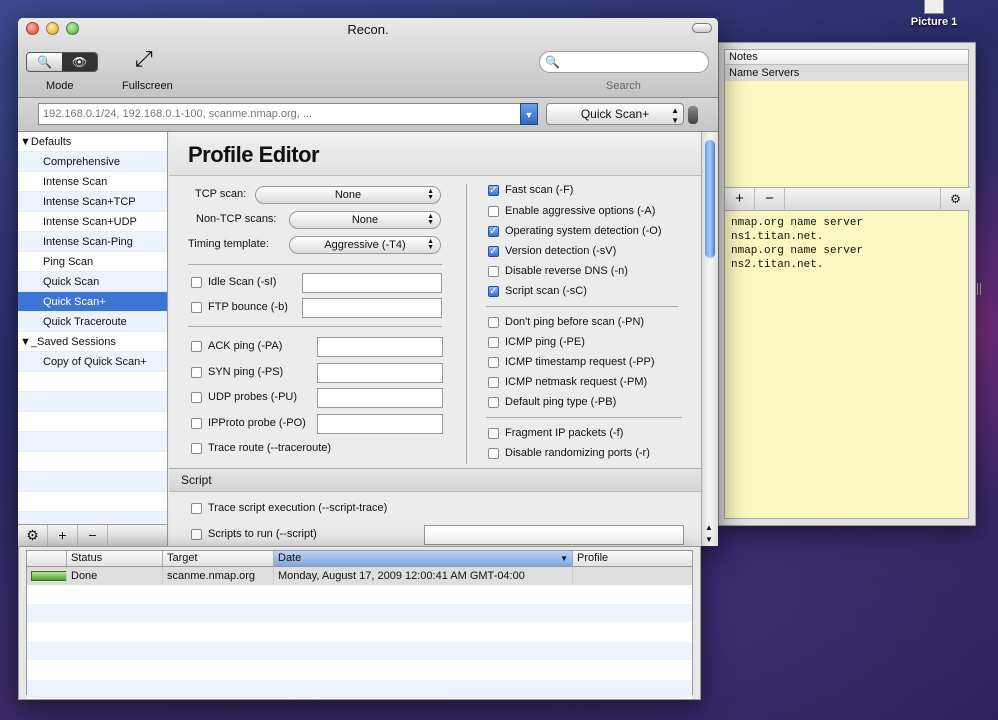  I want to click on disable-reverse-dns-checkbox: Disable reverse DNS (-n), so click(558, 271).